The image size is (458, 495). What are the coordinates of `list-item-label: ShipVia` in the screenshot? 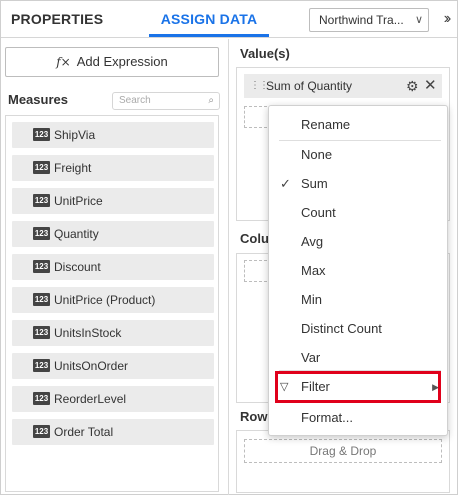 It's located at (75, 135).